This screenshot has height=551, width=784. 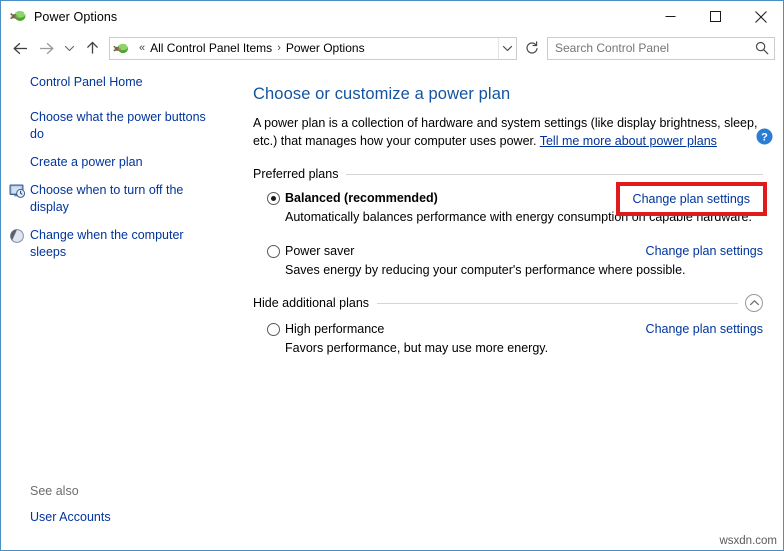 I want to click on minimize-button, so click(x=670, y=16).